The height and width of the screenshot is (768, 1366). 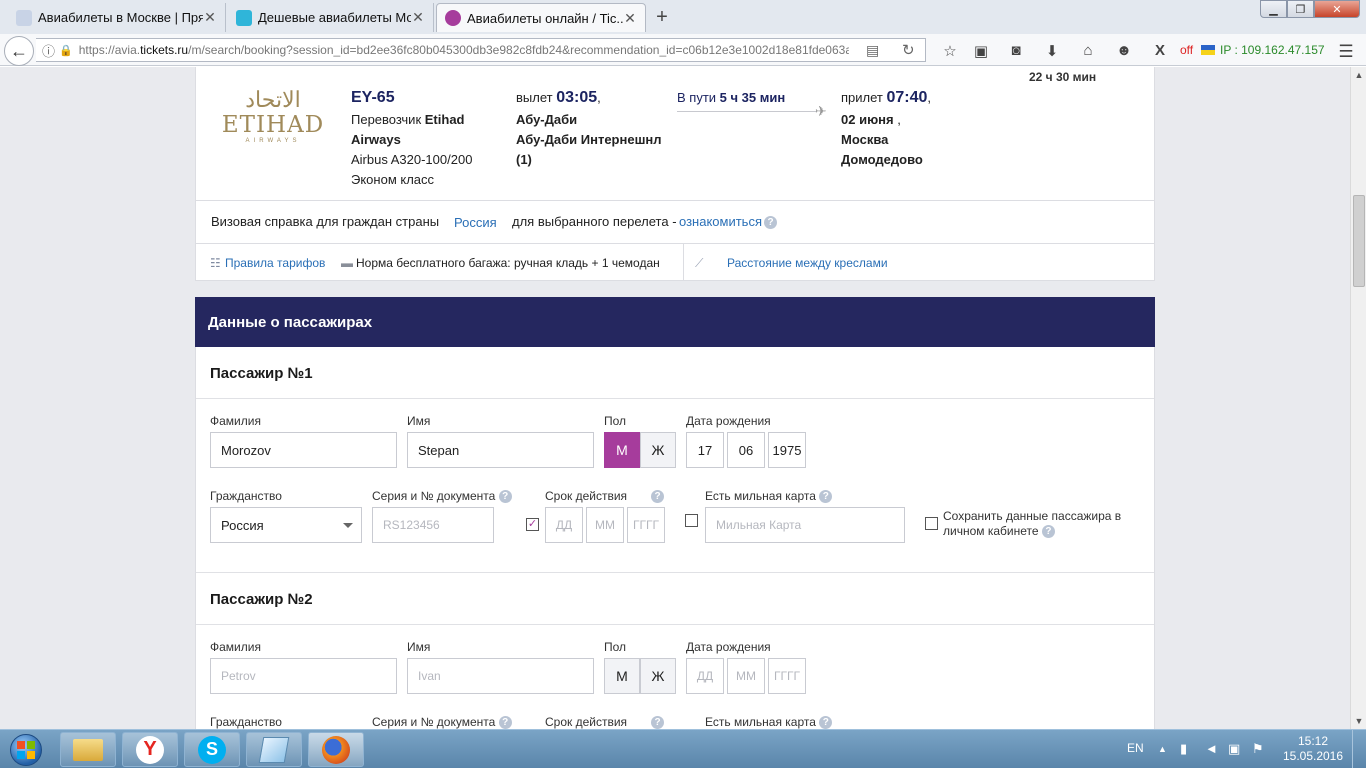 What do you see at coordinates (1358, 75) in the screenshot?
I see `scroll-up-arrow-icon: ▲` at bounding box center [1358, 75].